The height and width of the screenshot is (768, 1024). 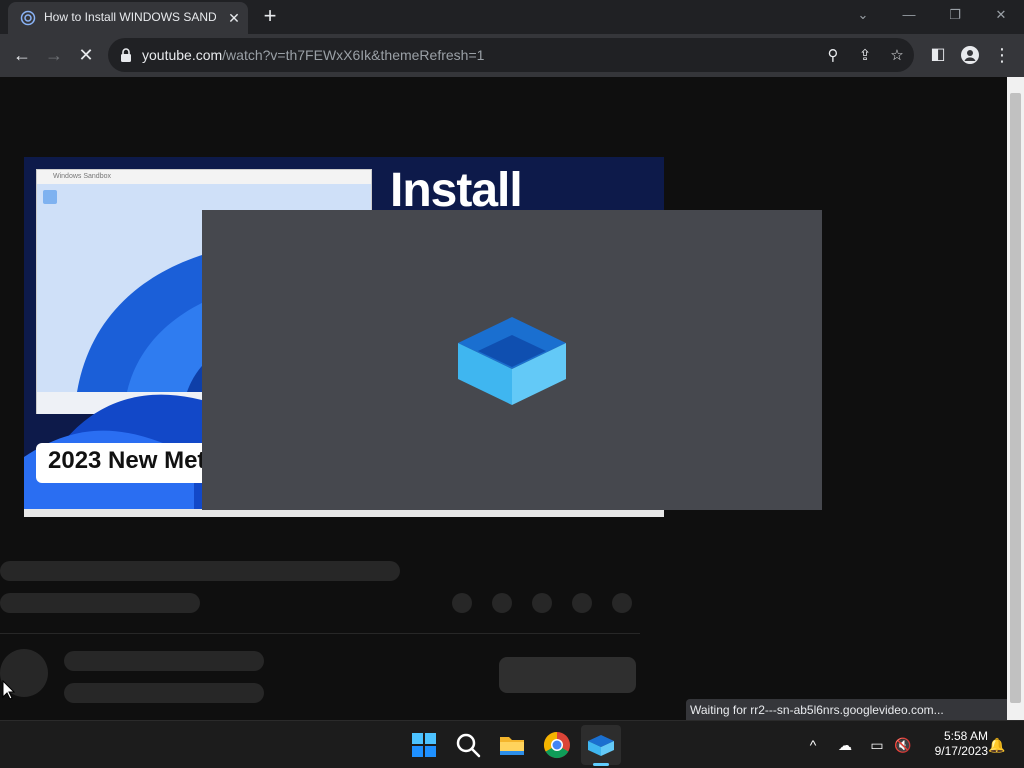 What do you see at coordinates (557, 745) in the screenshot?
I see `chrome-icon` at bounding box center [557, 745].